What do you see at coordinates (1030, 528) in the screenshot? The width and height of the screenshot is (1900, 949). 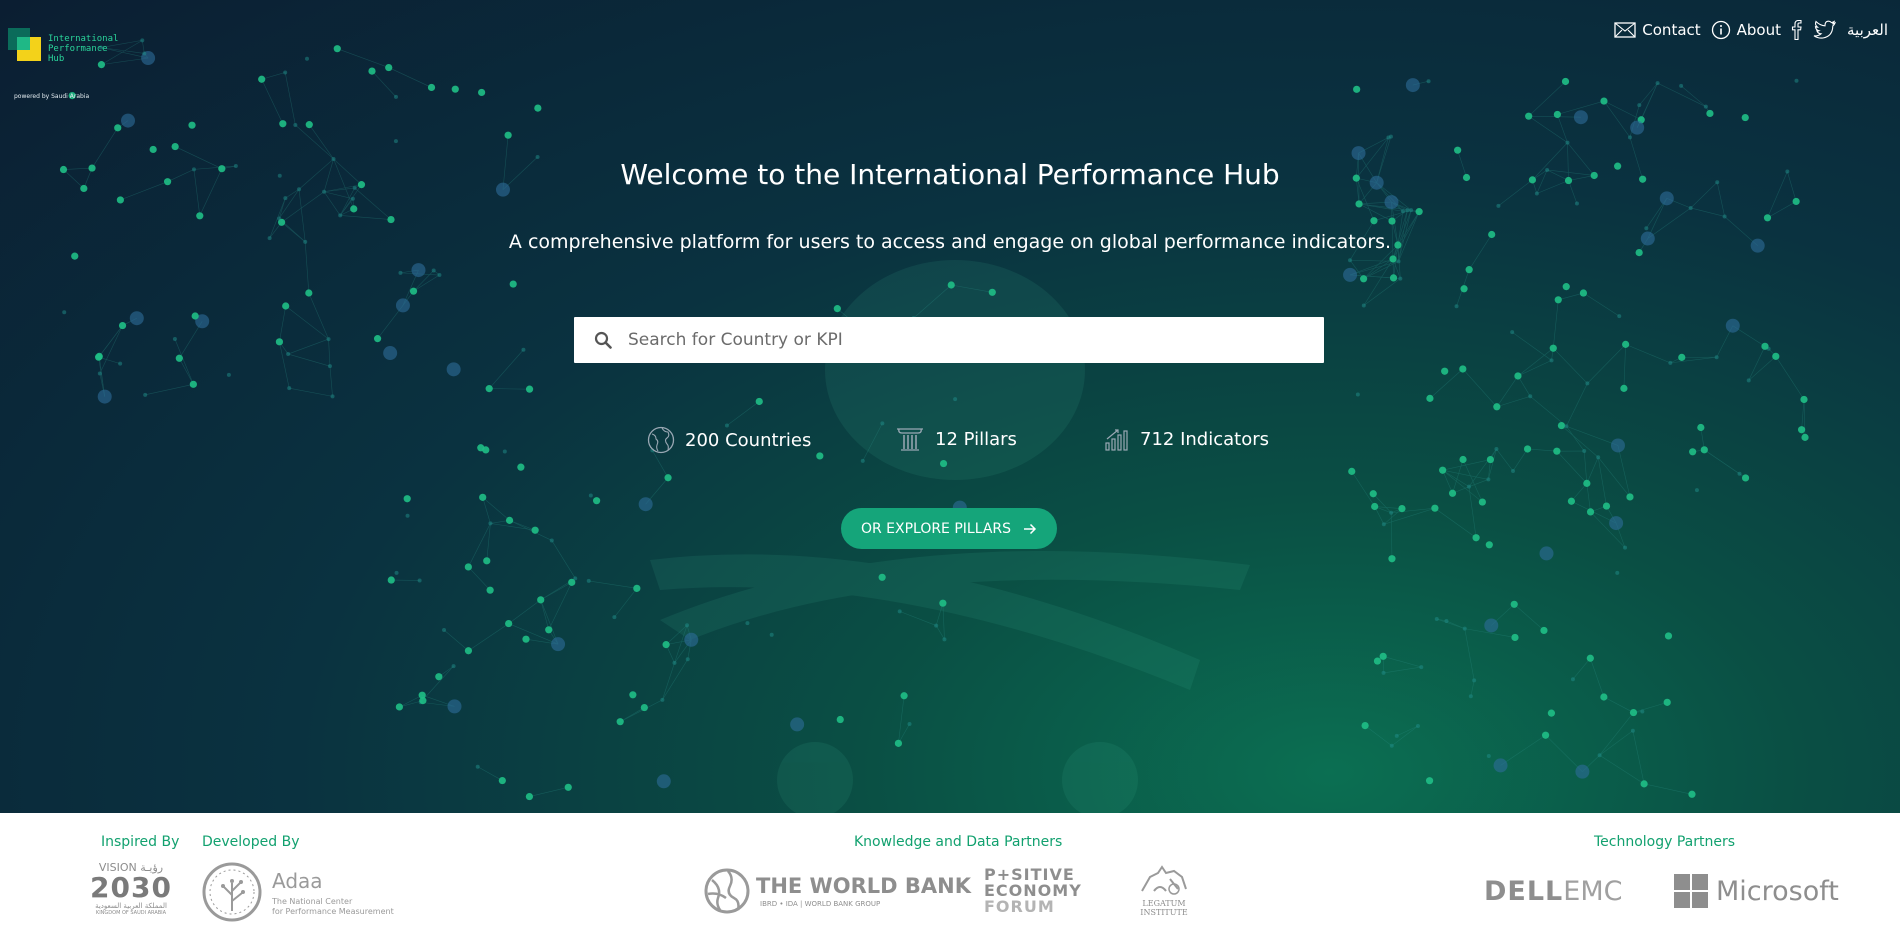 I see `arrow-right-icon` at bounding box center [1030, 528].